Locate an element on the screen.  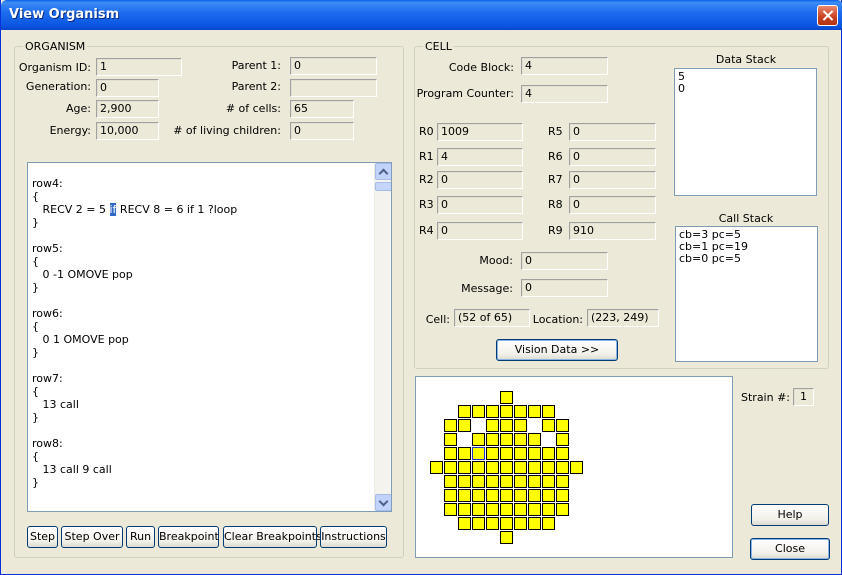
scroll-thumb is located at coordinates (383, 186).